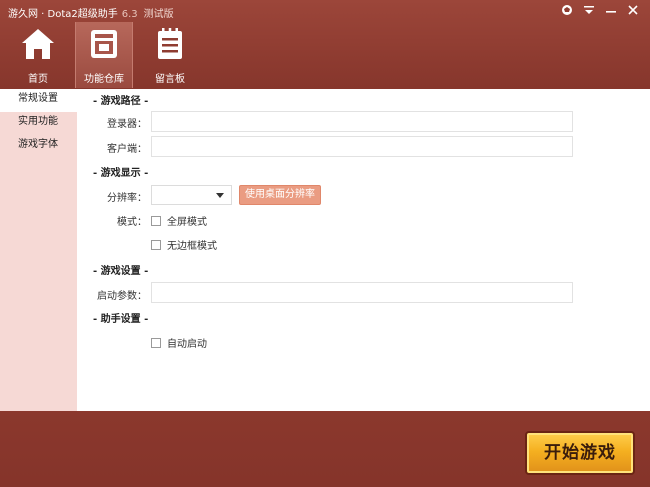 This screenshot has width=650, height=487. I want to click on nav-tab-home: 首页, so click(38, 55).